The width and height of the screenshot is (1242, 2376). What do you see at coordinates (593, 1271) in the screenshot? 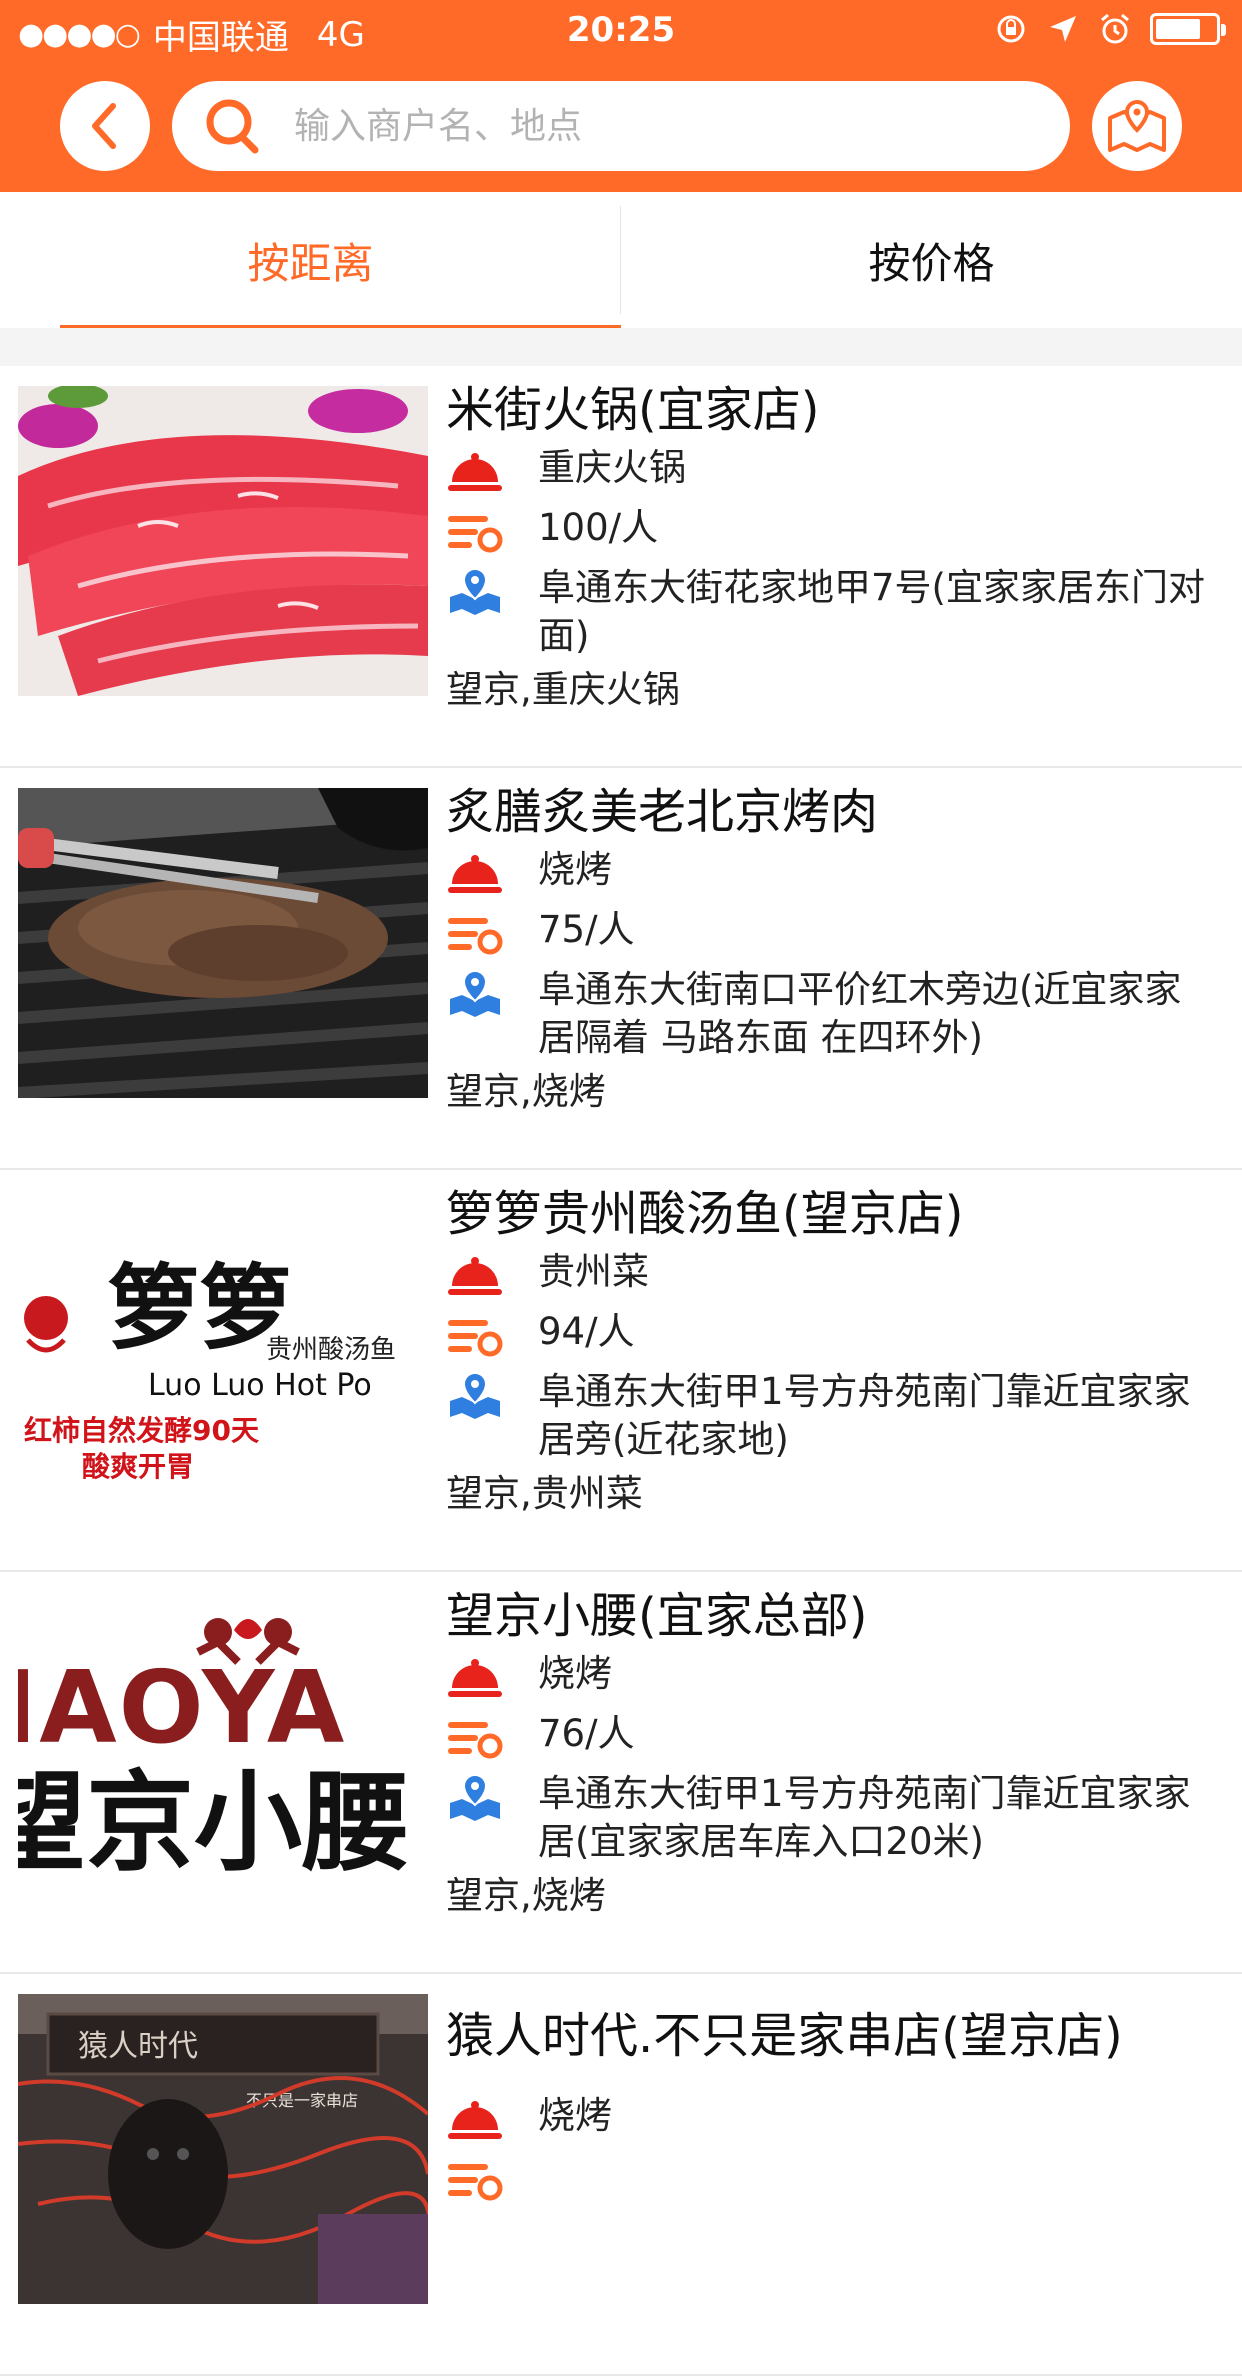
I see `cuisine-type: 贵州菜` at bounding box center [593, 1271].